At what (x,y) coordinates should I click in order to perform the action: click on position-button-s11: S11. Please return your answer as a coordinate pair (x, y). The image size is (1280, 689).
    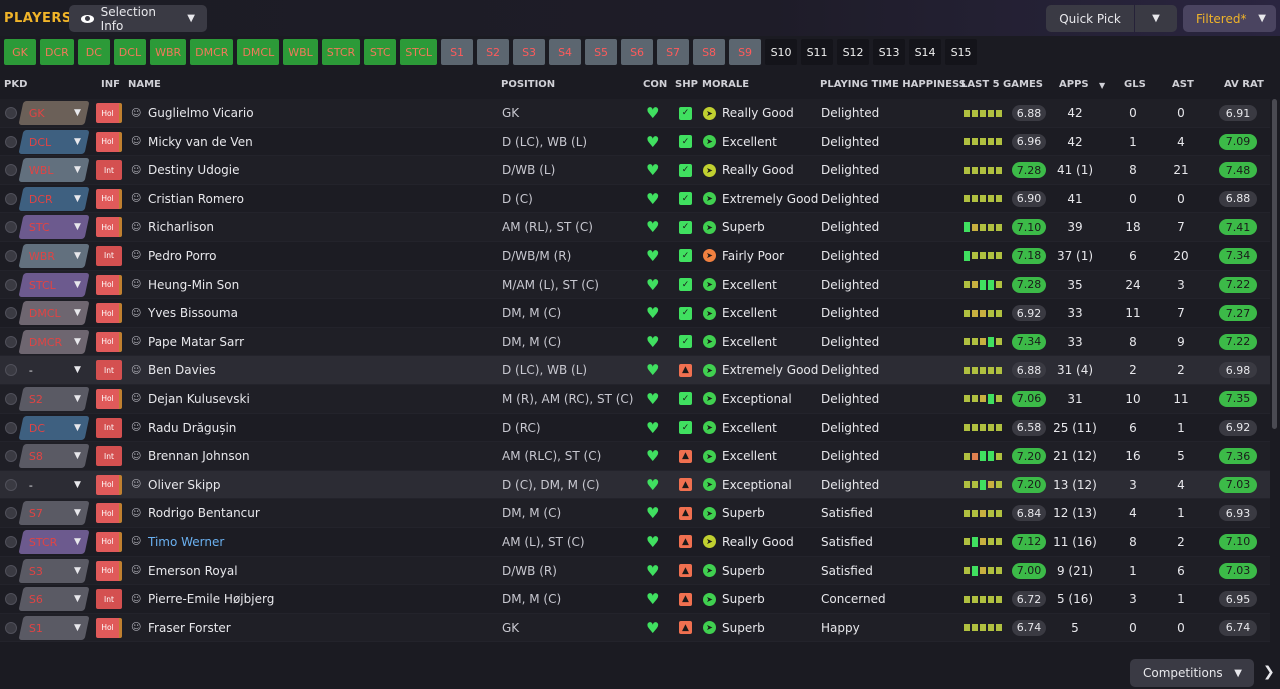
    Looking at the image, I should click on (817, 52).